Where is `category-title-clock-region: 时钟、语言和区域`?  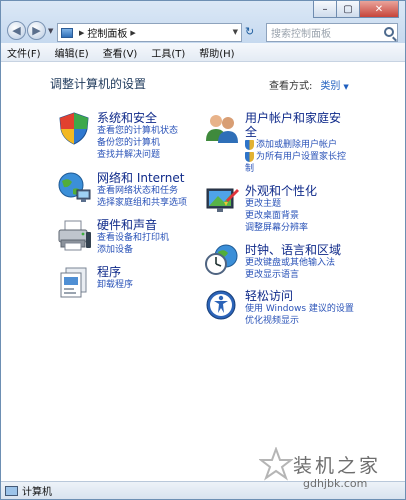
category-title-clock-region: 时钟、语言和区域 is located at coordinates (293, 250).